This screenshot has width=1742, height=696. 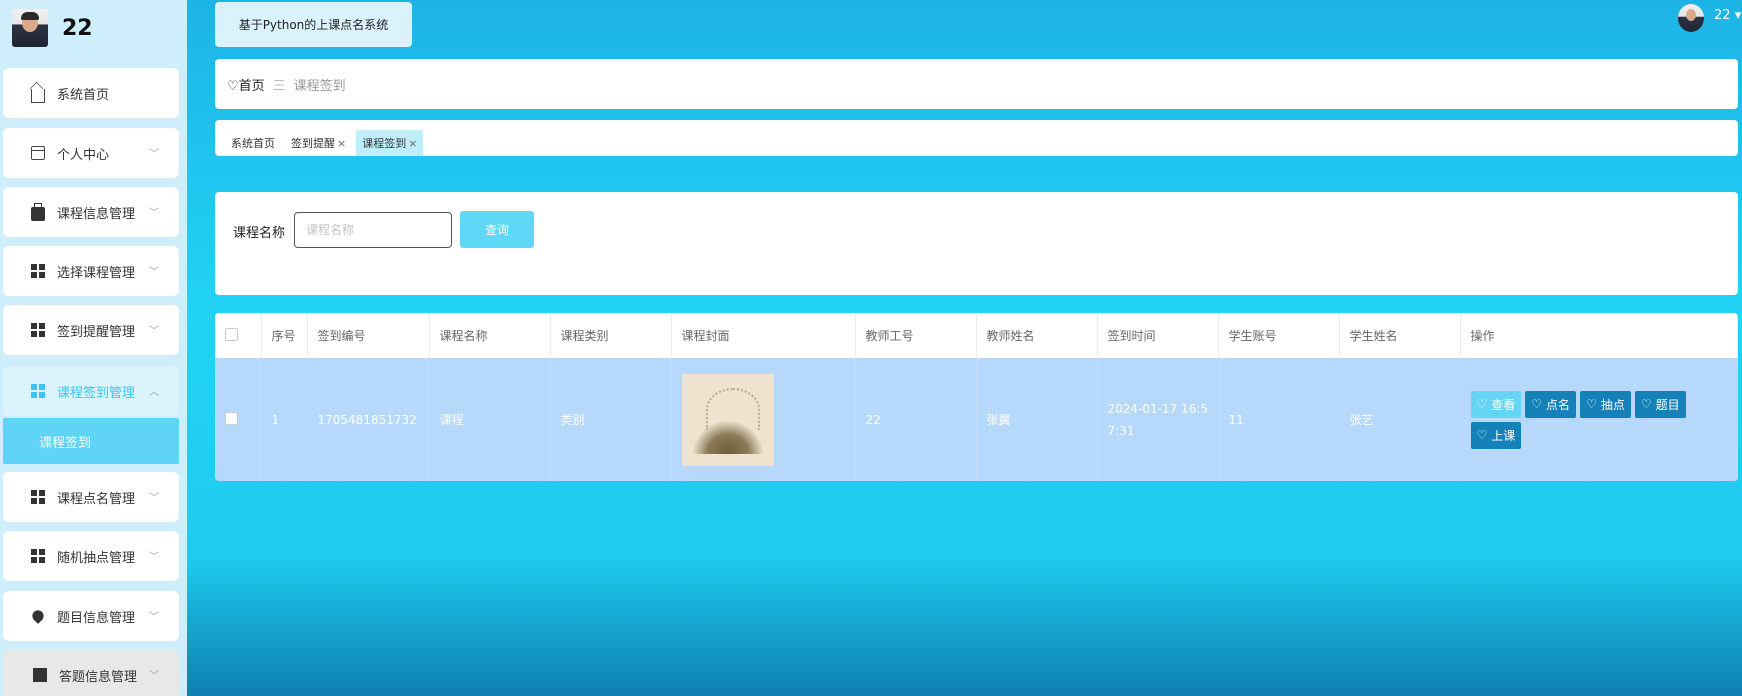 I want to click on breadcrumb: ♡首页 三 课程签到, so click(x=976, y=84).